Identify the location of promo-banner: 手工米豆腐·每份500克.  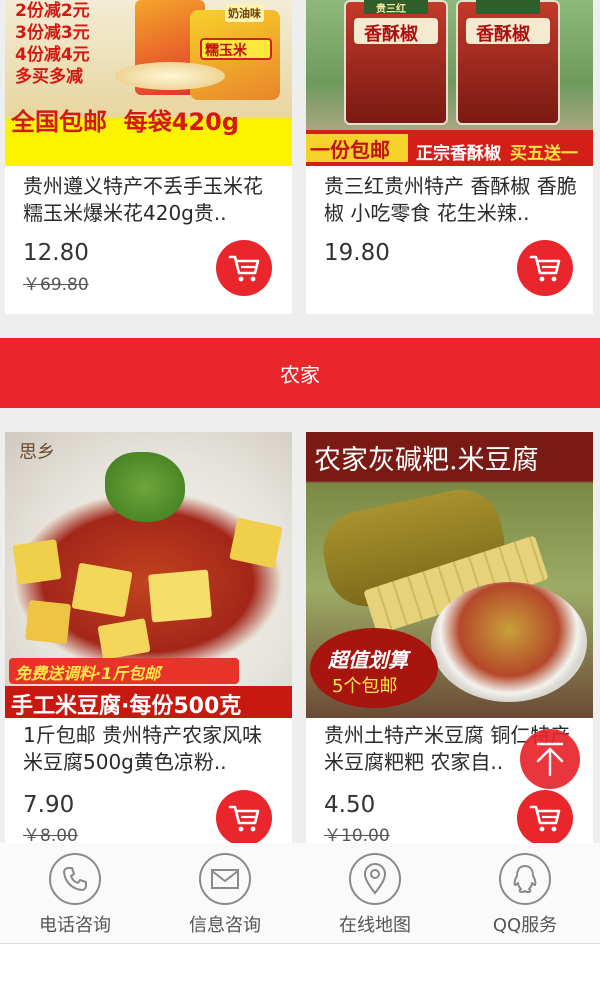
(126, 706).